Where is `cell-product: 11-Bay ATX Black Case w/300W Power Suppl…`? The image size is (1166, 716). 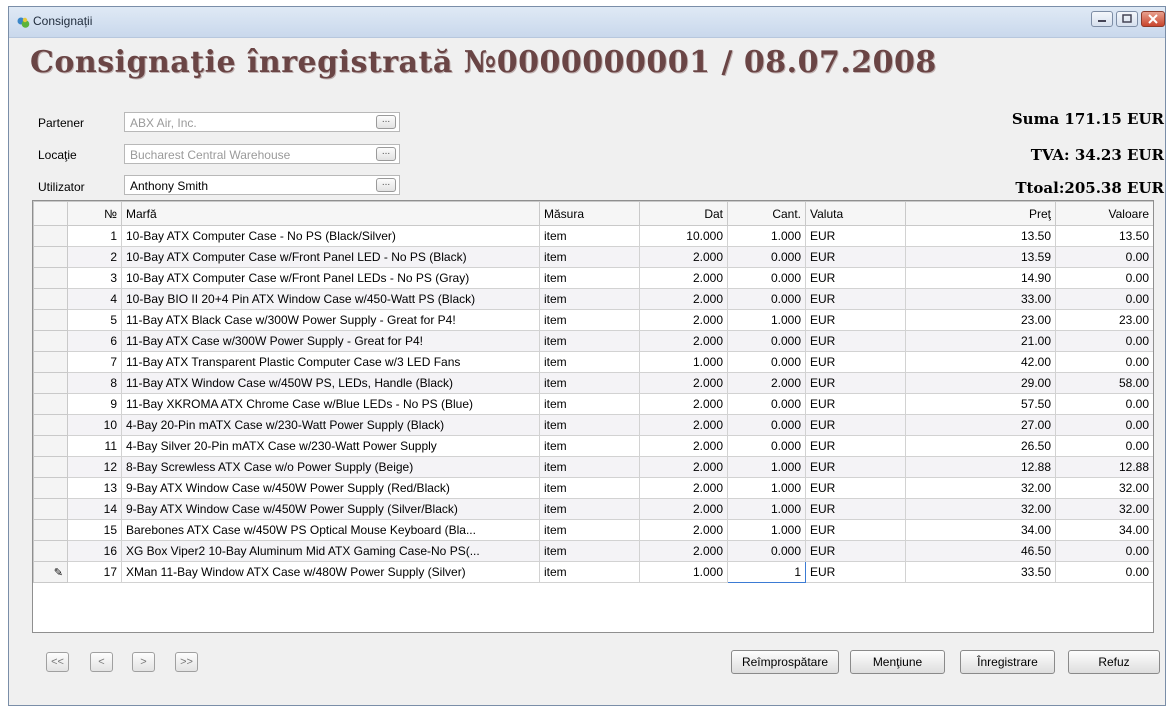 cell-product: 11-Bay ATX Black Case w/300W Power Suppl… is located at coordinates (330, 320).